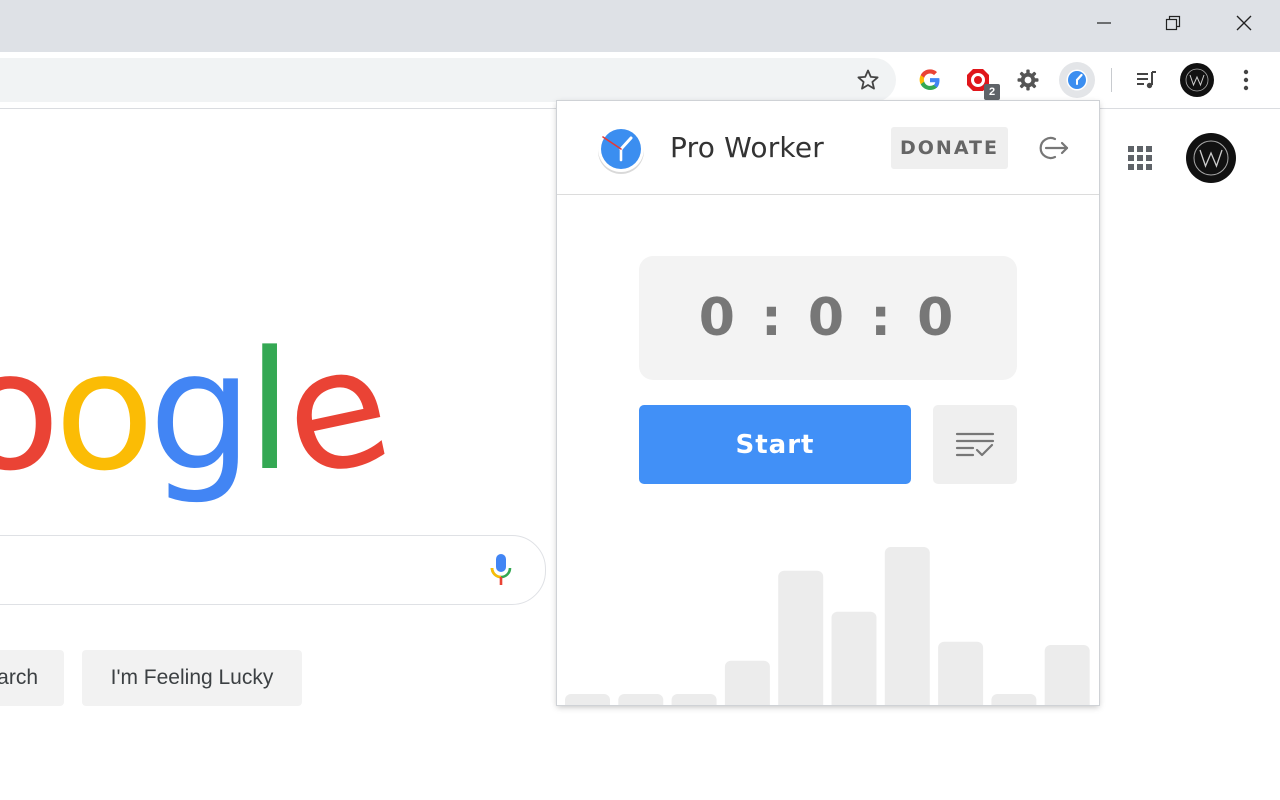 This screenshot has width=1280, height=800. I want to click on restore-button, so click(1173, 23).